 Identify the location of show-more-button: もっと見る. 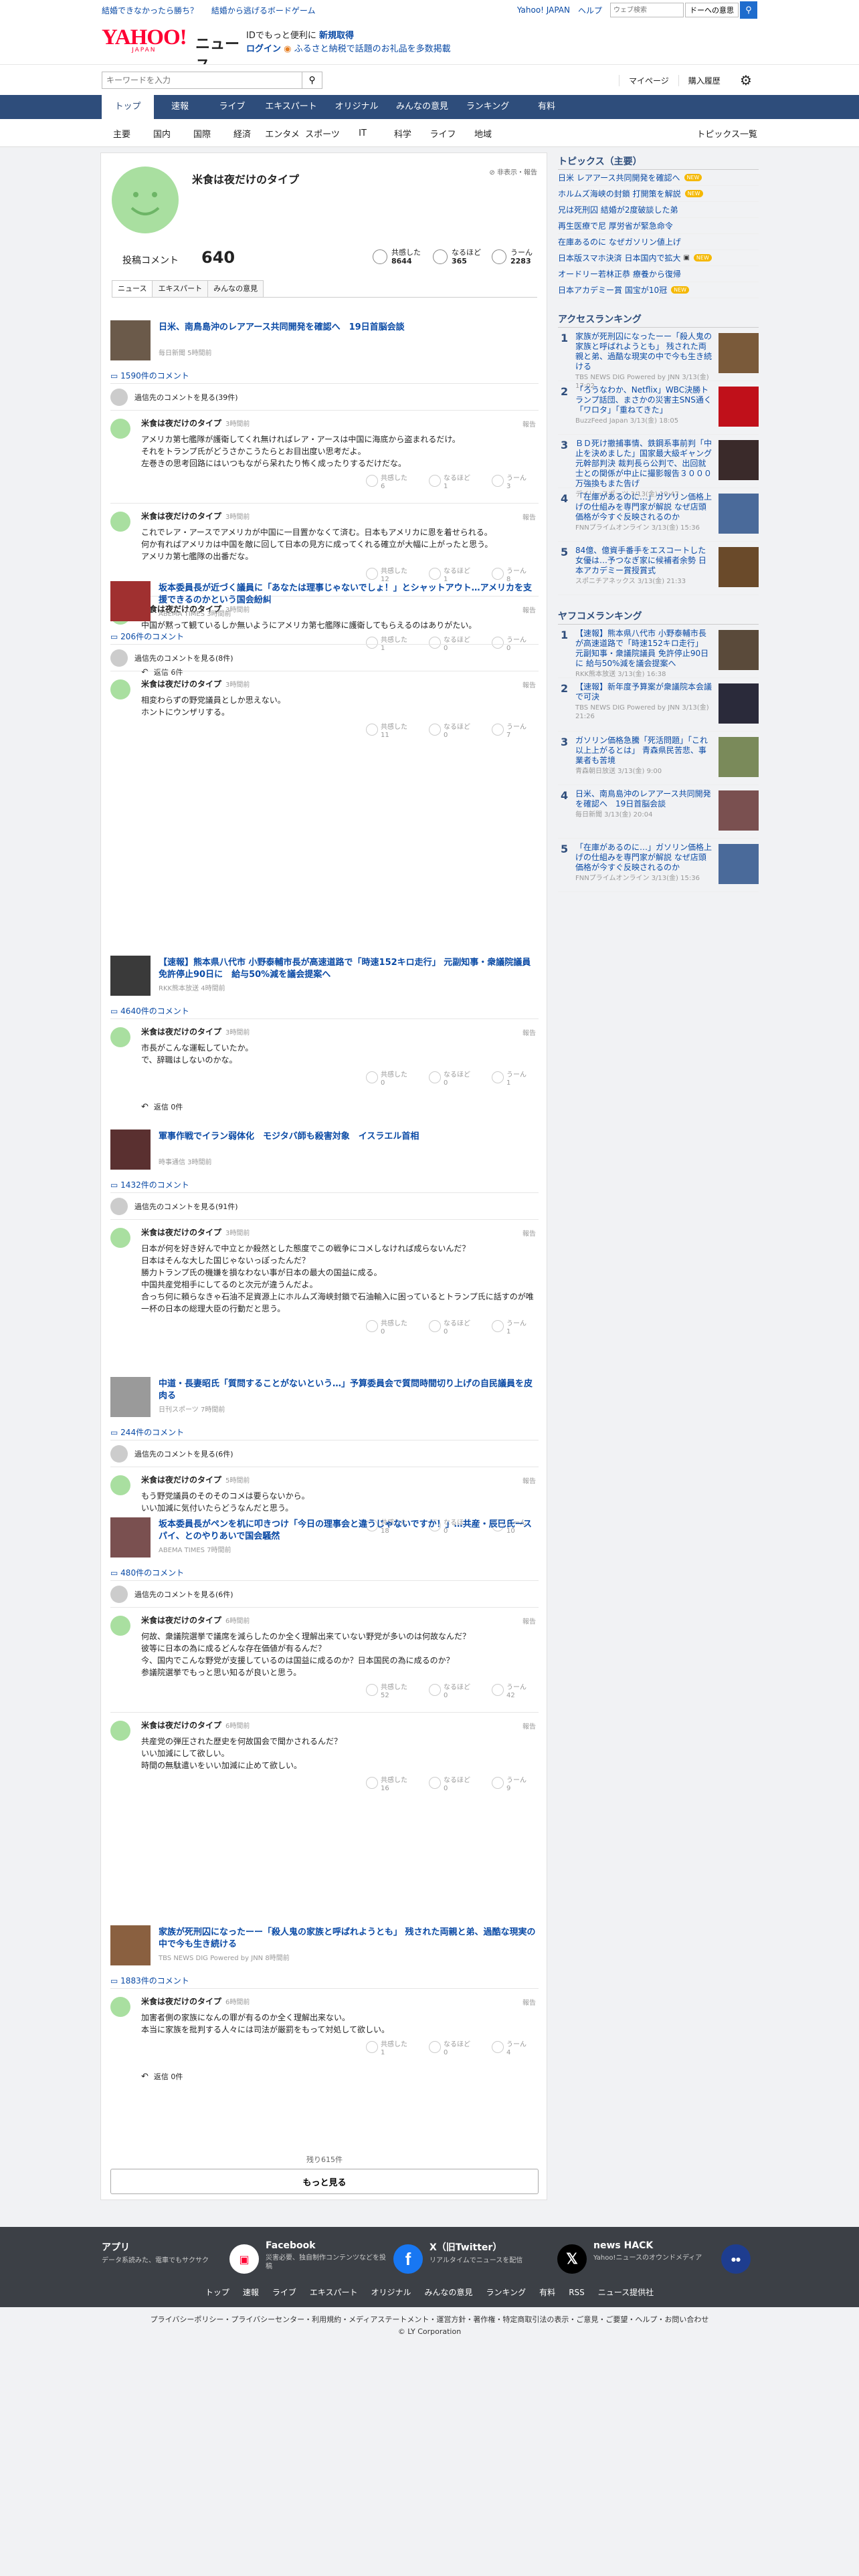
(324, 2181).